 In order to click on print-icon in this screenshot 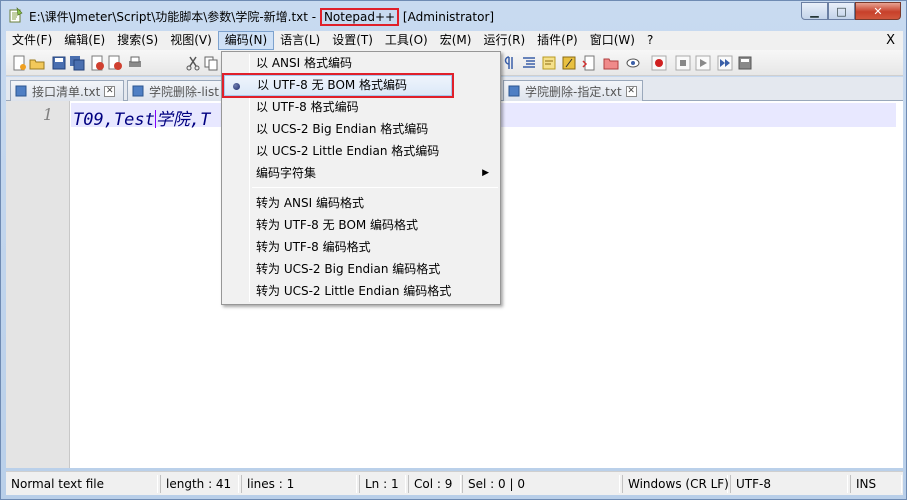, I will do `click(135, 63)`.